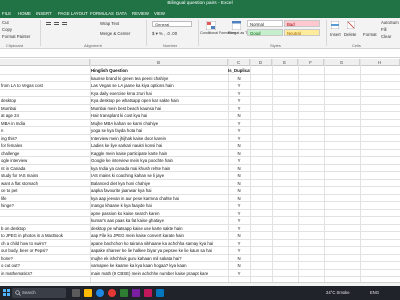 Image resolution: width=400 pixels, height=300 pixels. I want to click on cell-a: ing this?, so click(45, 139).